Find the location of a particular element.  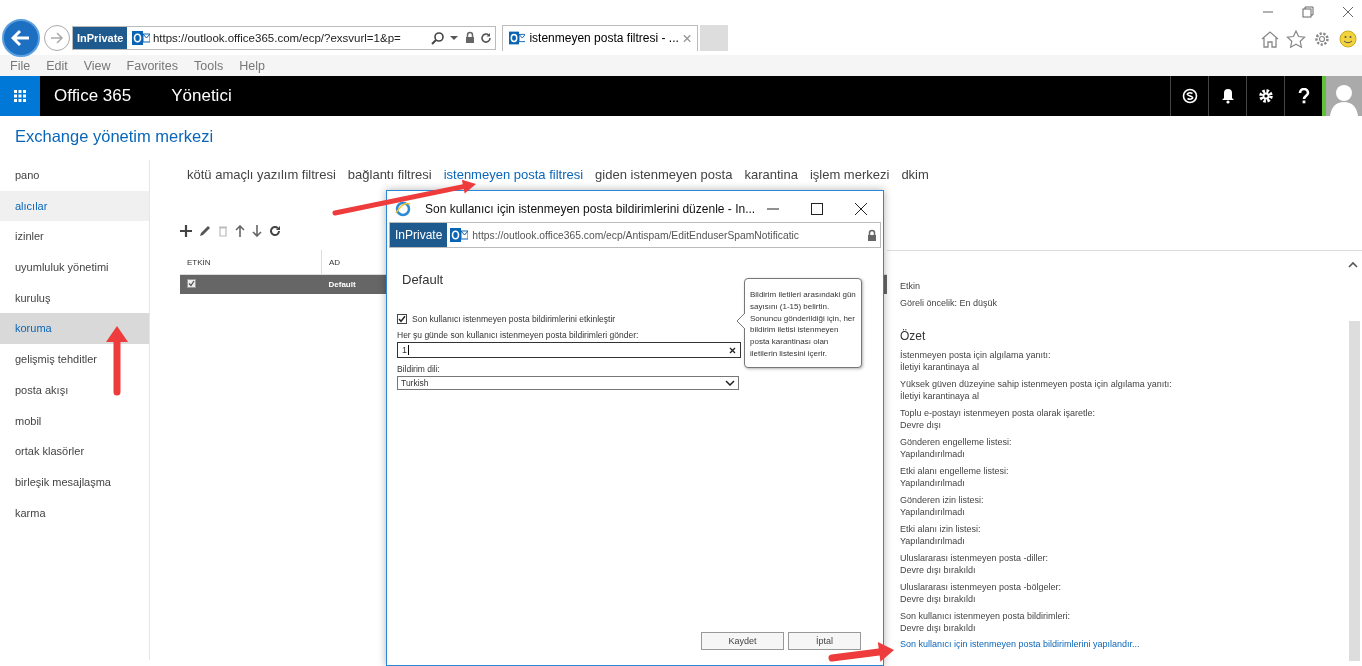

sub-tab: dkim is located at coordinates (915, 178).